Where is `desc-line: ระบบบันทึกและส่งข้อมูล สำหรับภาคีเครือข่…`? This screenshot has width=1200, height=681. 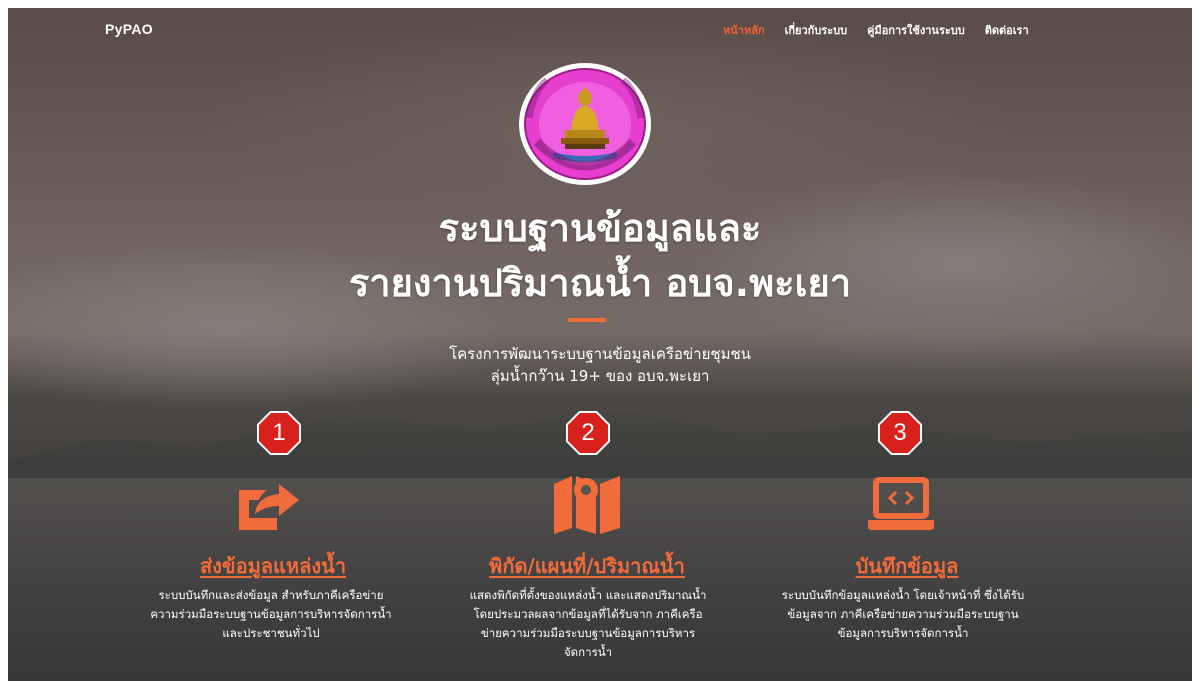 desc-line: ระบบบันทึกและส่งข้อมูล สำหรับภาคีเครือข่… is located at coordinates (271, 595).